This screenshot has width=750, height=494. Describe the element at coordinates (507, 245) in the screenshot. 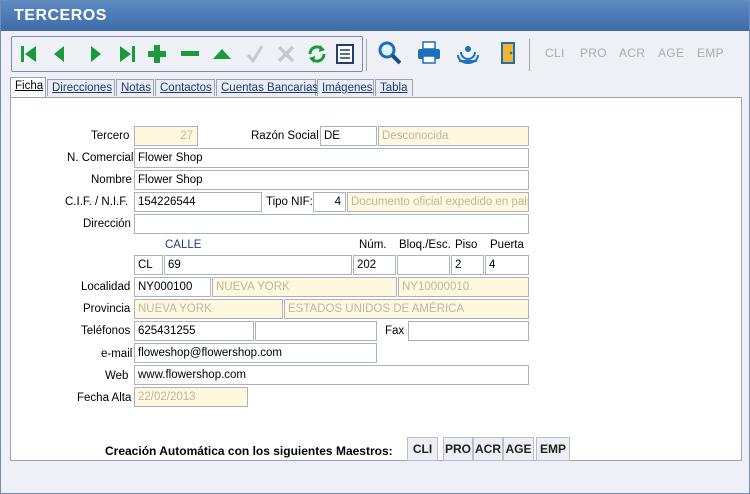

I see `puerta-header: Puerta` at that location.